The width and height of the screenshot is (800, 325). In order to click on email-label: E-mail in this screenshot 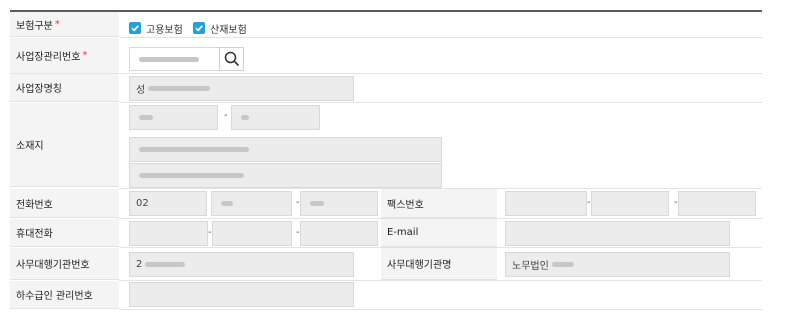, I will do `click(439, 233)`.